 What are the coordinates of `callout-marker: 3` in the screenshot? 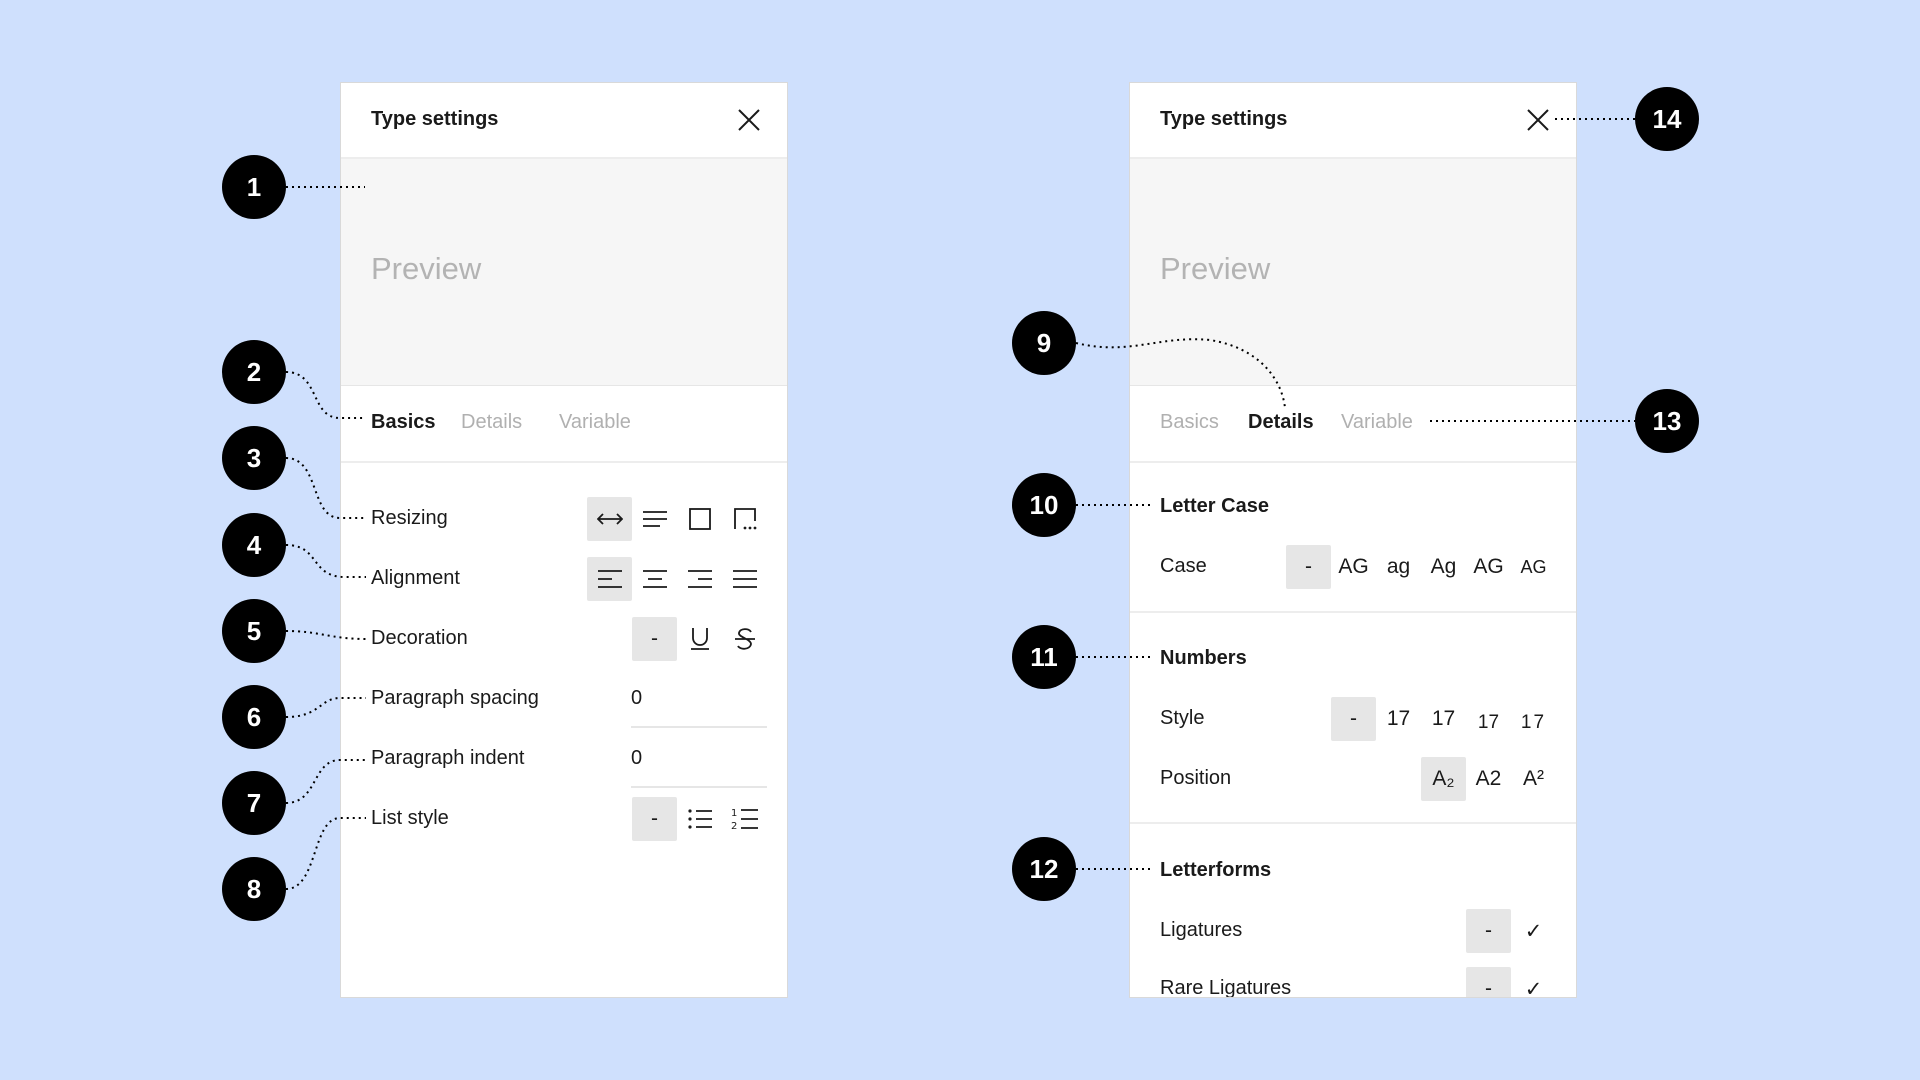 It's located at (254, 458).